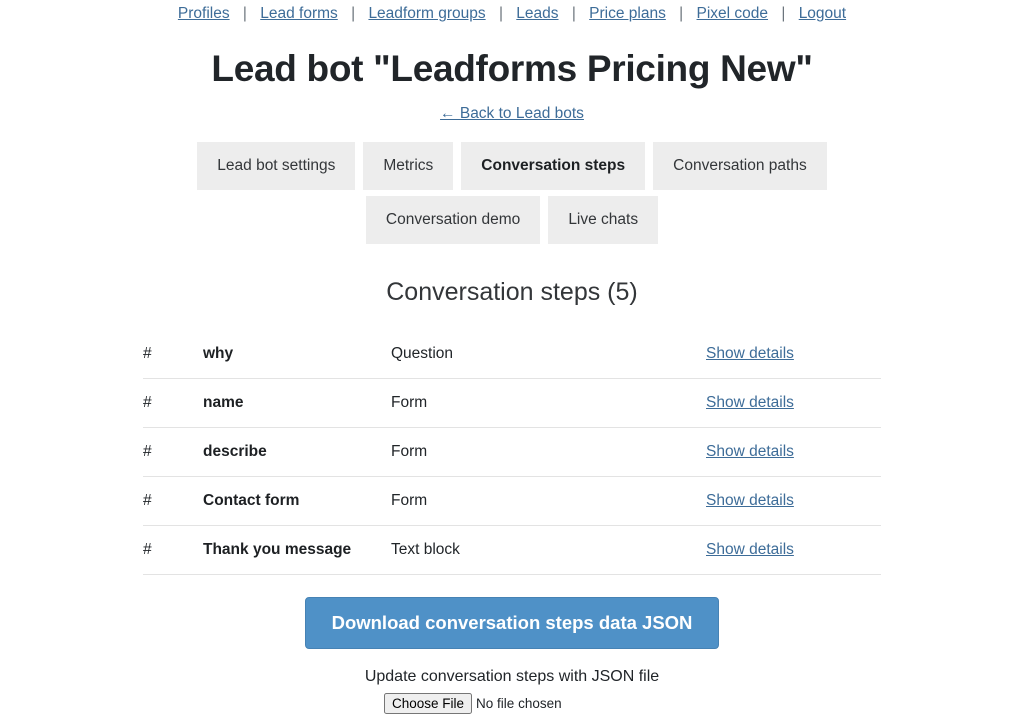 Image resolution: width=1024 pixels, height=724 pixels. I want to click on step-name: describe, so click(297, 452).